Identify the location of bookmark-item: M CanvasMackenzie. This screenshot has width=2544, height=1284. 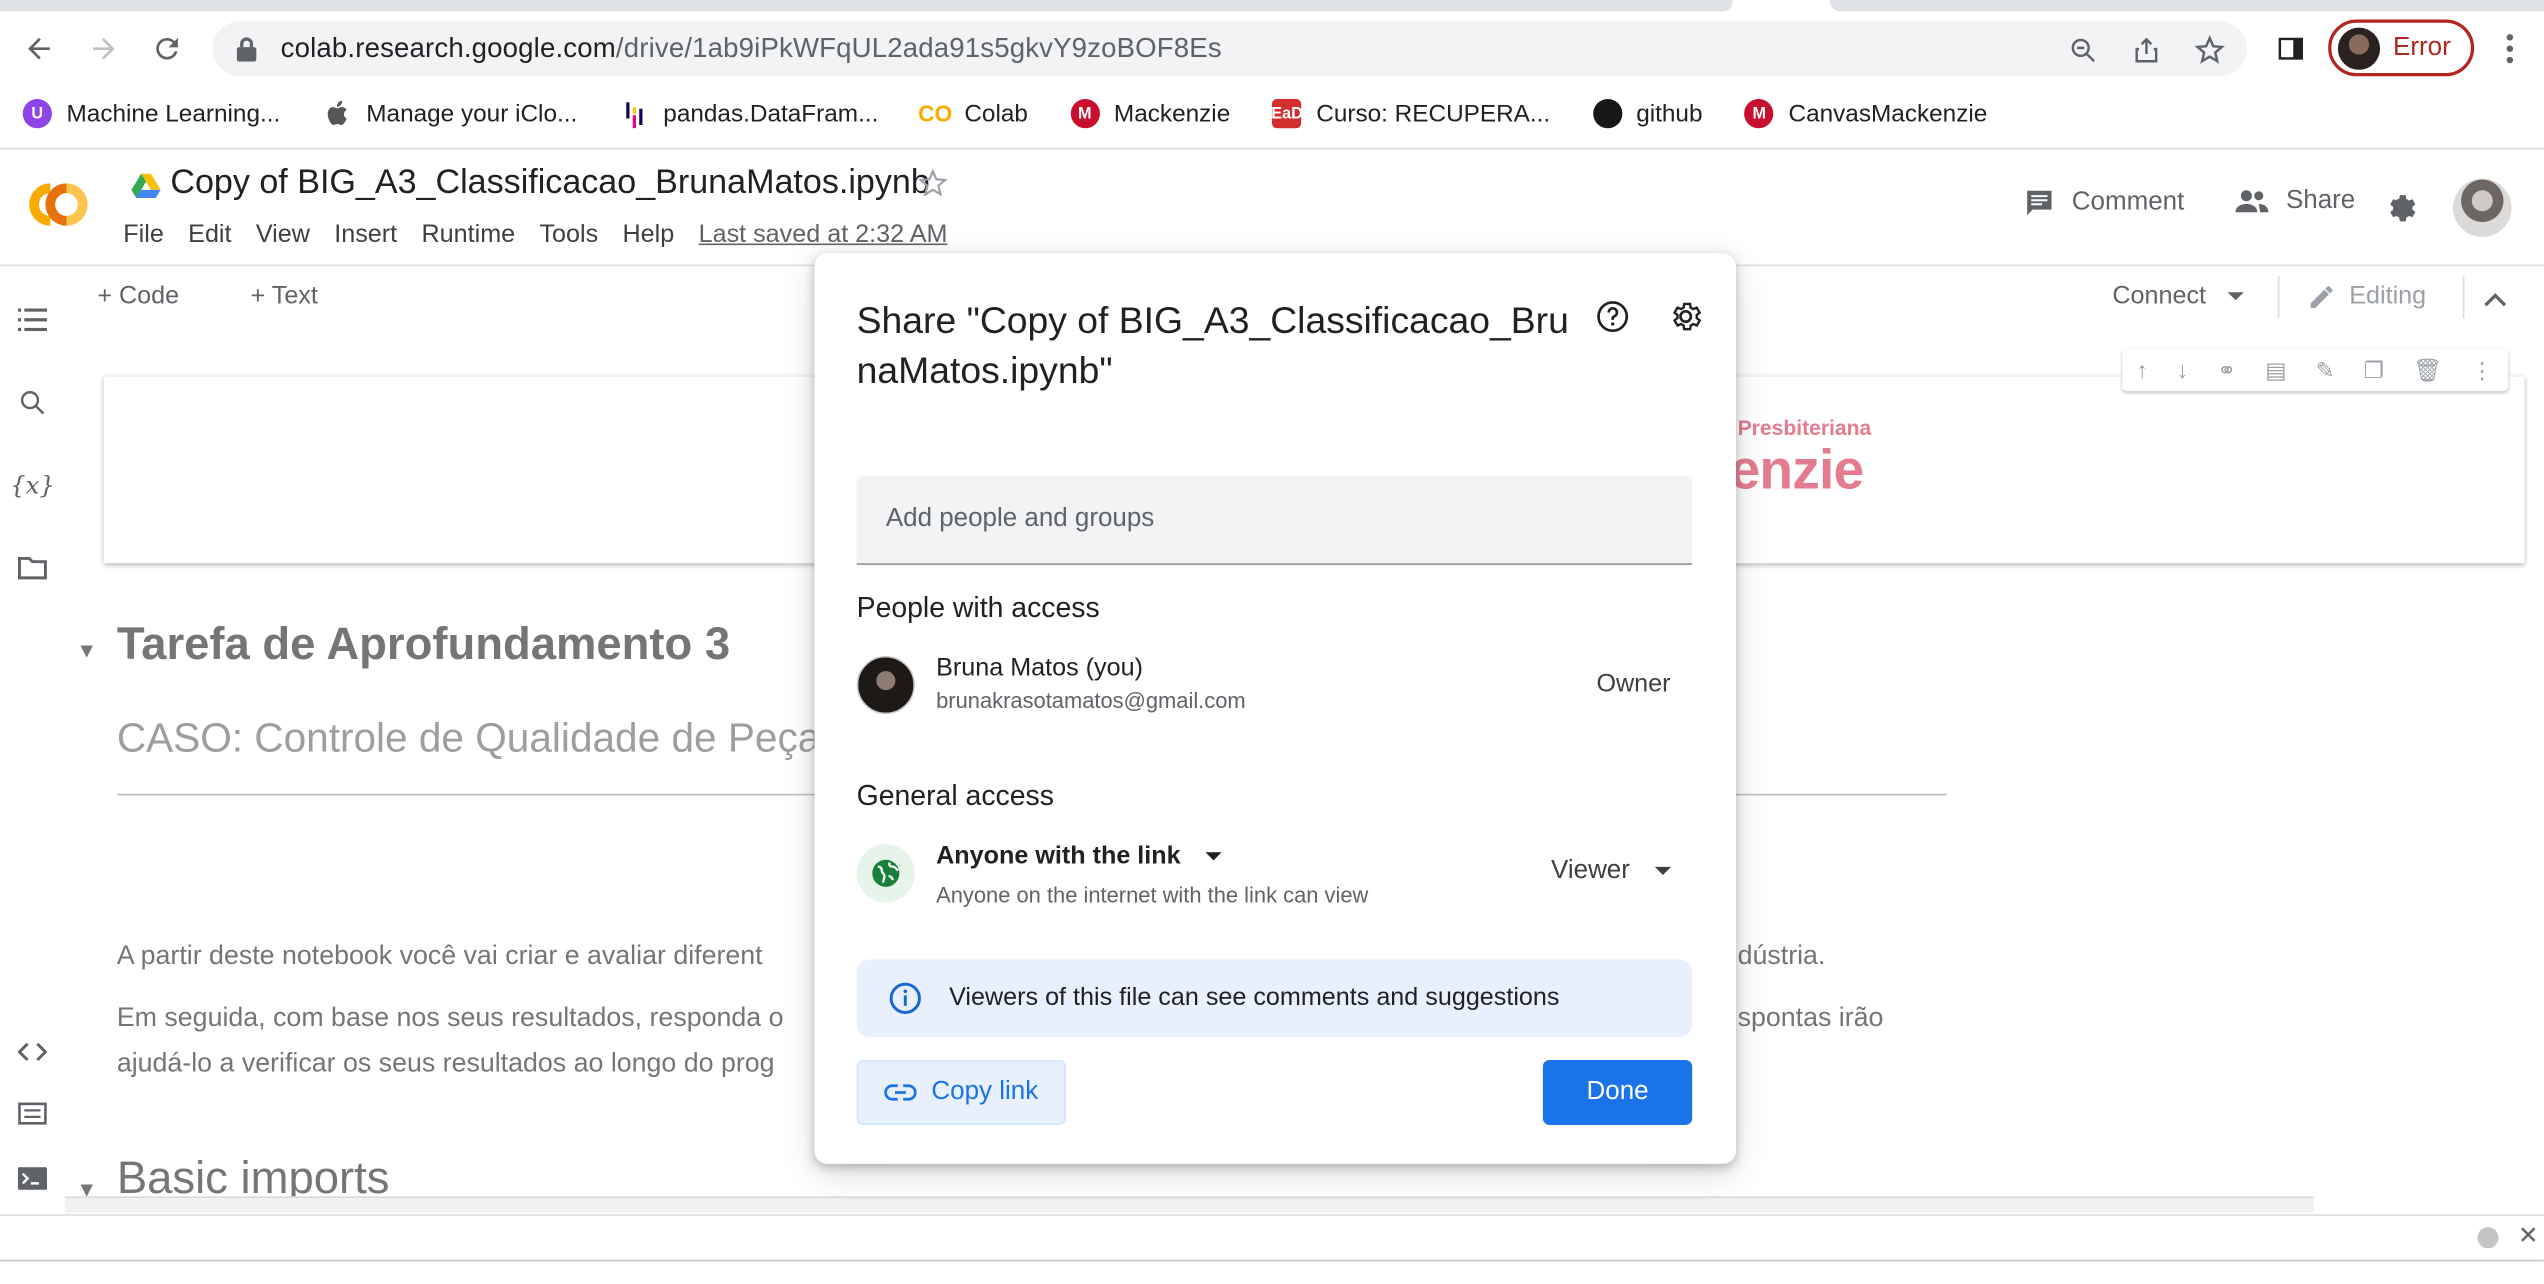
(1866, 114).